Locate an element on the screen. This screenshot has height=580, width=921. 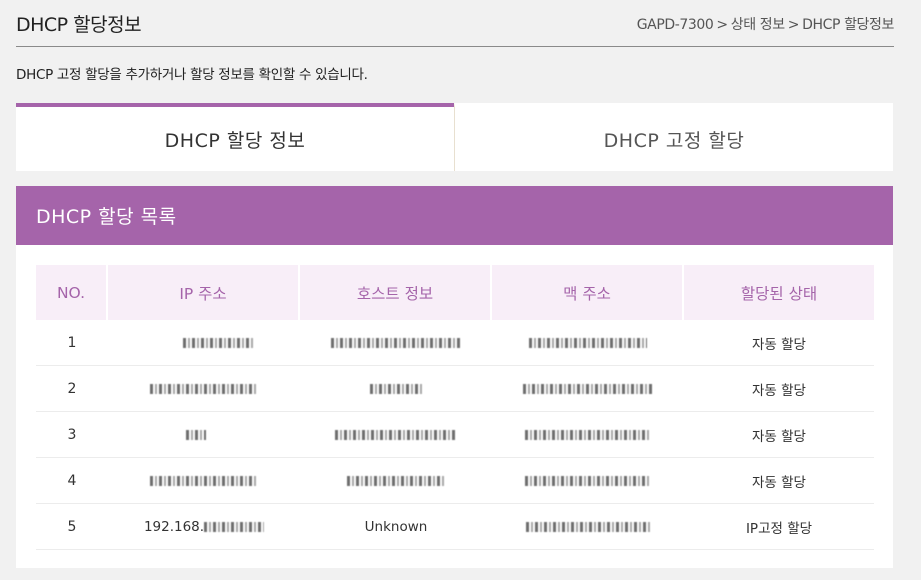
cell-no: 1 is located at coordinates (72, 343).